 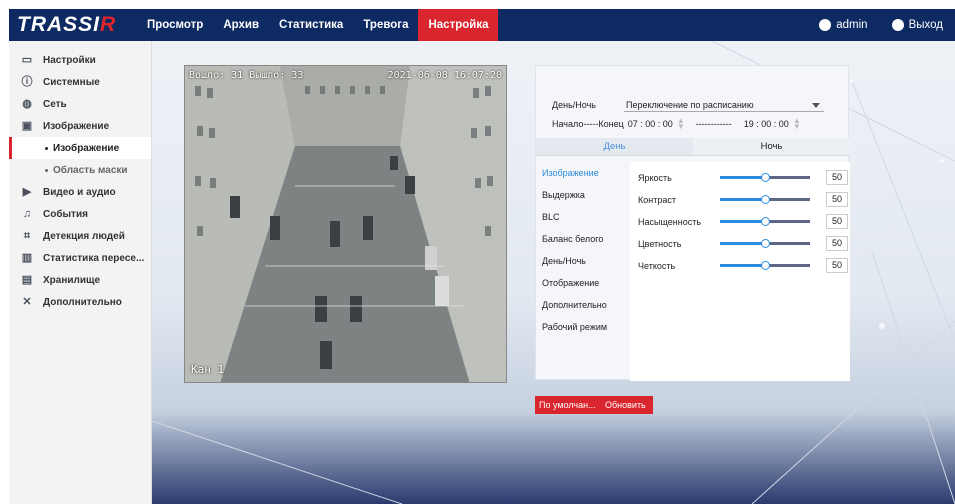 I want to click on image-icon: ▣, so click(x=27, y=126).